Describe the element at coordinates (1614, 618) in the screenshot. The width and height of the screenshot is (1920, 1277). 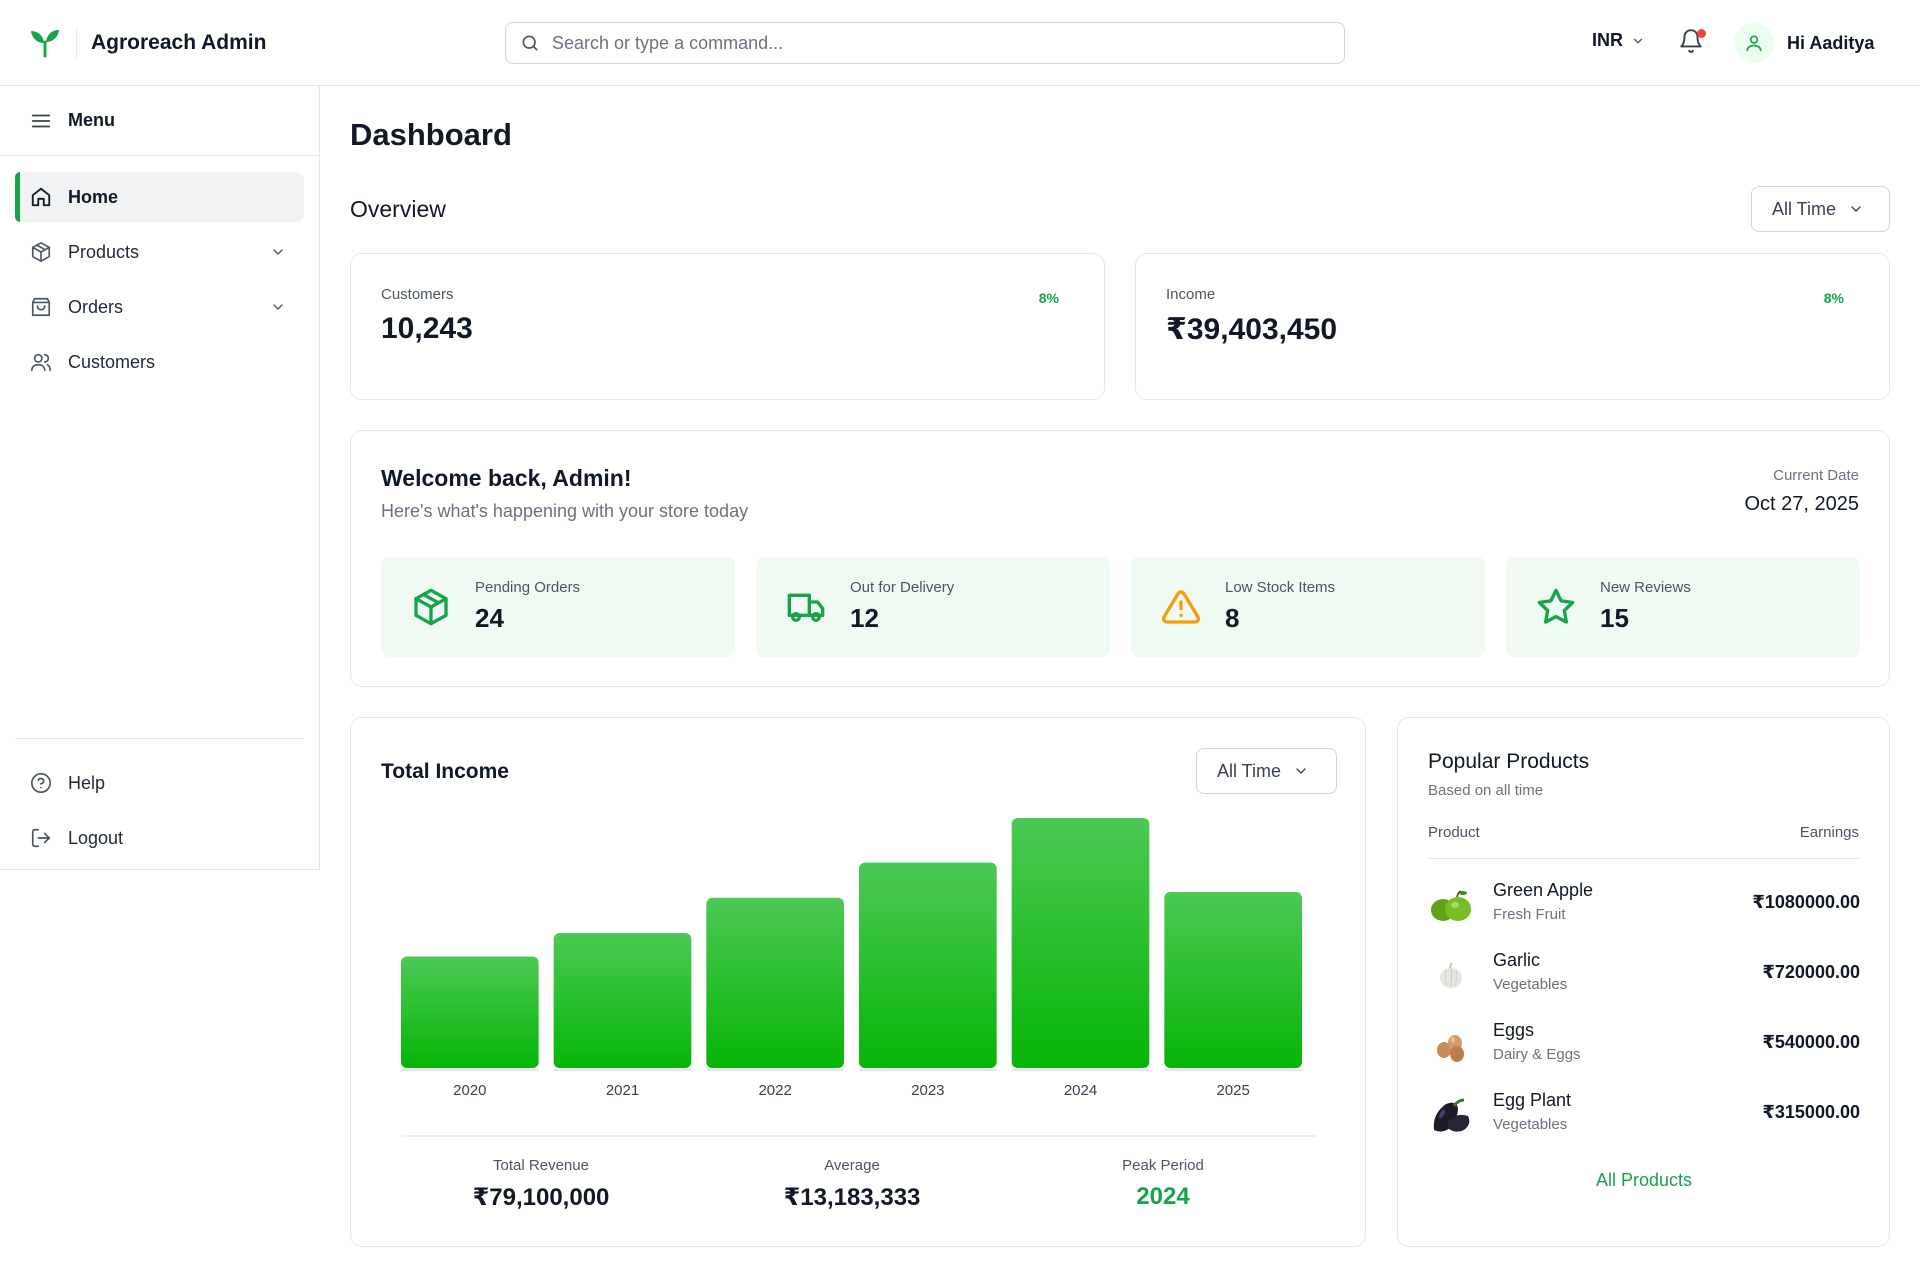
I see `mini-card-value: 15` at that location.